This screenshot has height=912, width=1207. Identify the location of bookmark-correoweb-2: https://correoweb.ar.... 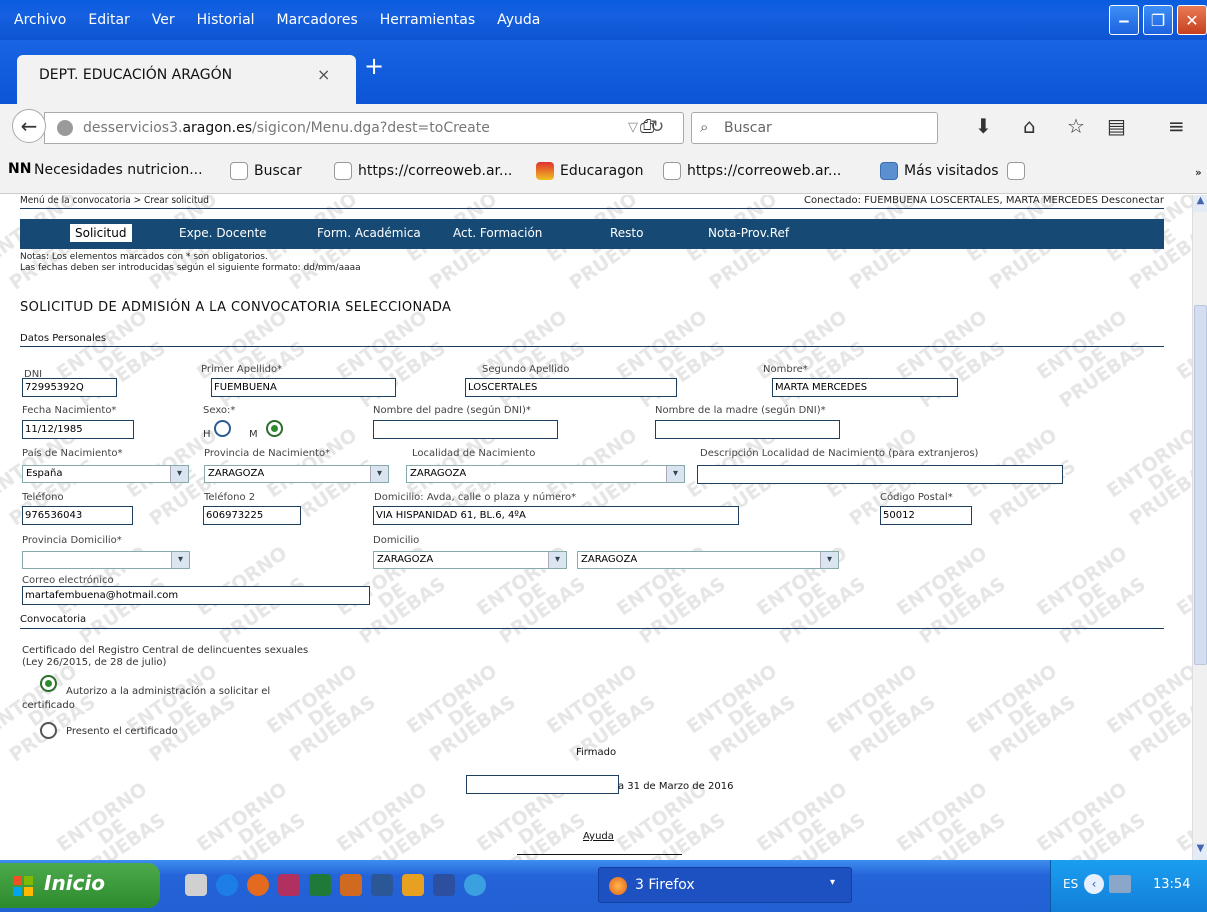
(752, 171).